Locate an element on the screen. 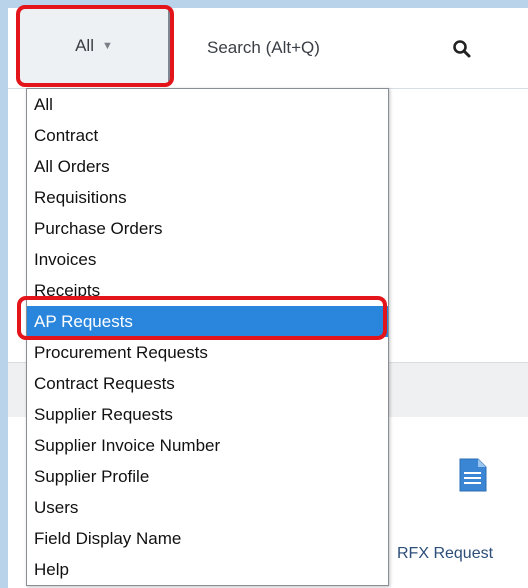 The height and width of the screenshot is (588, 528). menu-item-receipts: Receipts is located at coordinates (207, 290).